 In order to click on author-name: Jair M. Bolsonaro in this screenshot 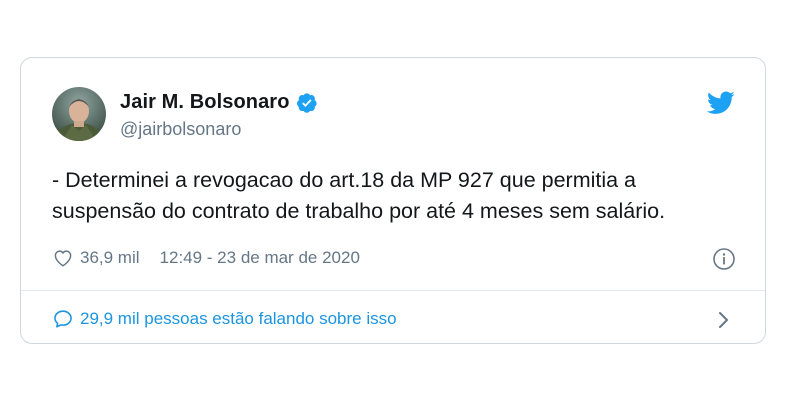, I will do `click(205, 102)`.